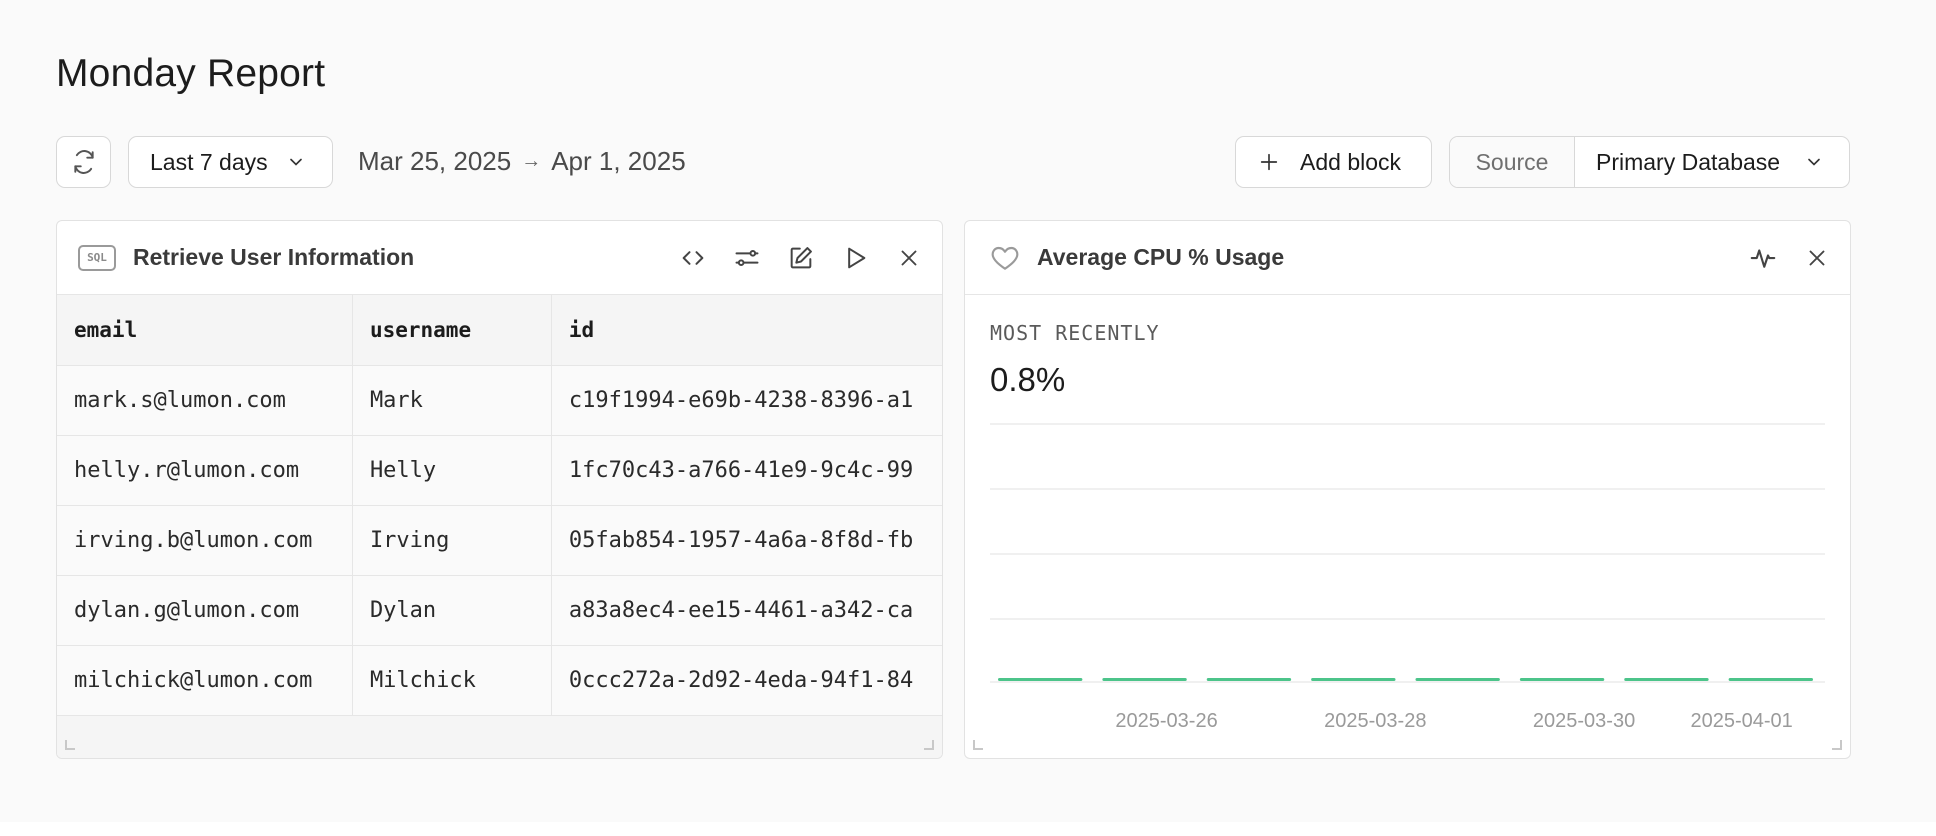 Image resolution: width=1936 pixels, height=836 pixels. What do you see at coordinates (1512, 162) in the screenshot?
I see `source-label: Source` at bounding box center [1512, 162].